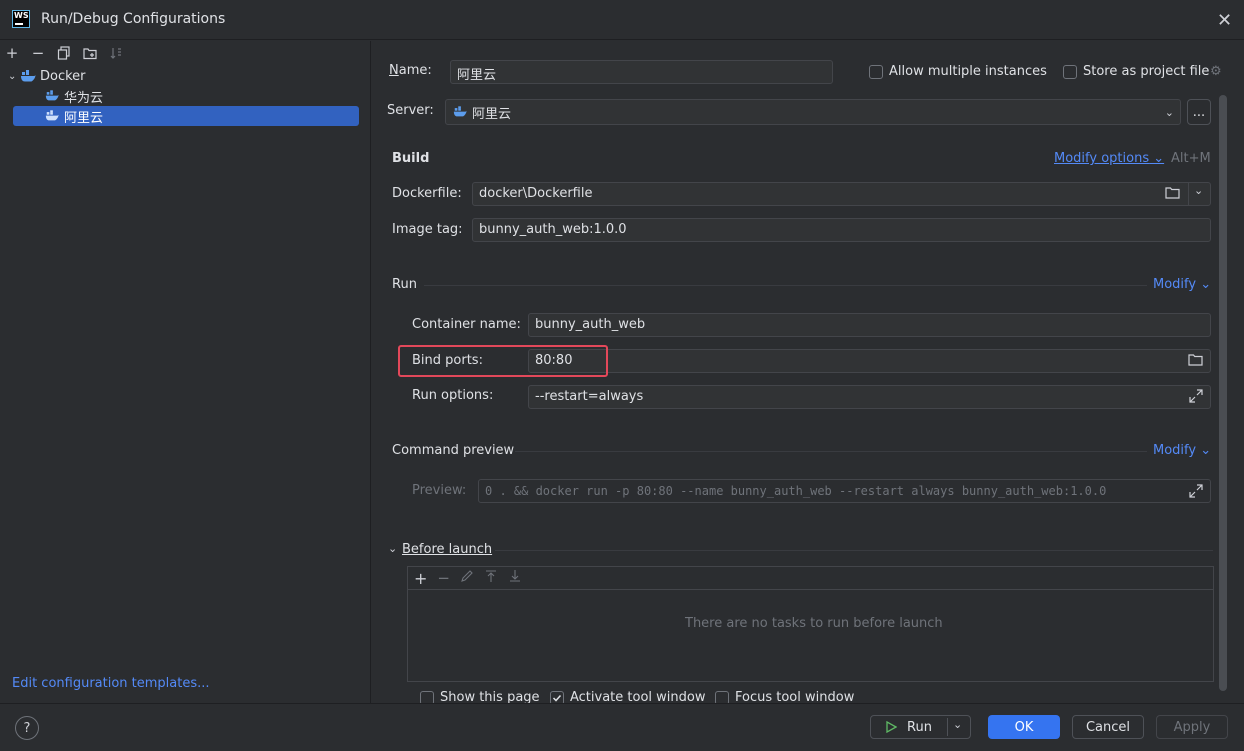 The height and width of the screenshot is (751, 1244). What do you see at coordinates (891, 727) in the screenshot?
I see `run-play-icon` at bounding box center [891, 727].